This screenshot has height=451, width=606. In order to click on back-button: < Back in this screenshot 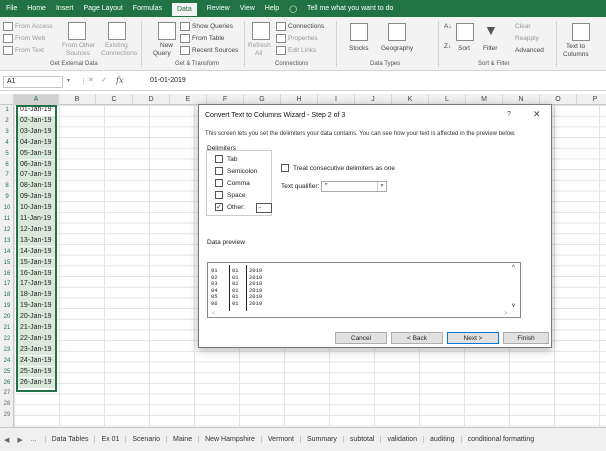, I will do `click(417, 338)`.